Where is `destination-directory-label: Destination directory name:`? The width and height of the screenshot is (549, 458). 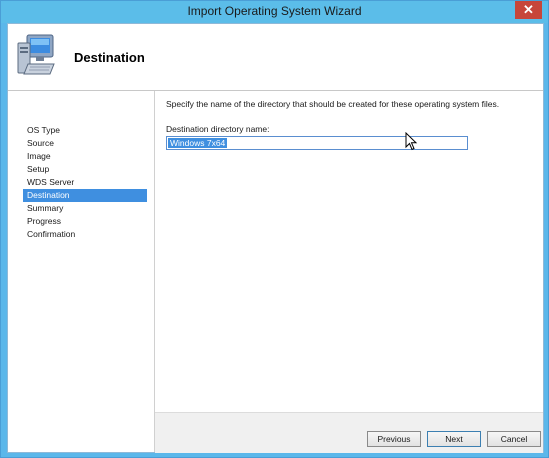 destination-directory-label: Destination directory name: is located at coordinates (218, 129).